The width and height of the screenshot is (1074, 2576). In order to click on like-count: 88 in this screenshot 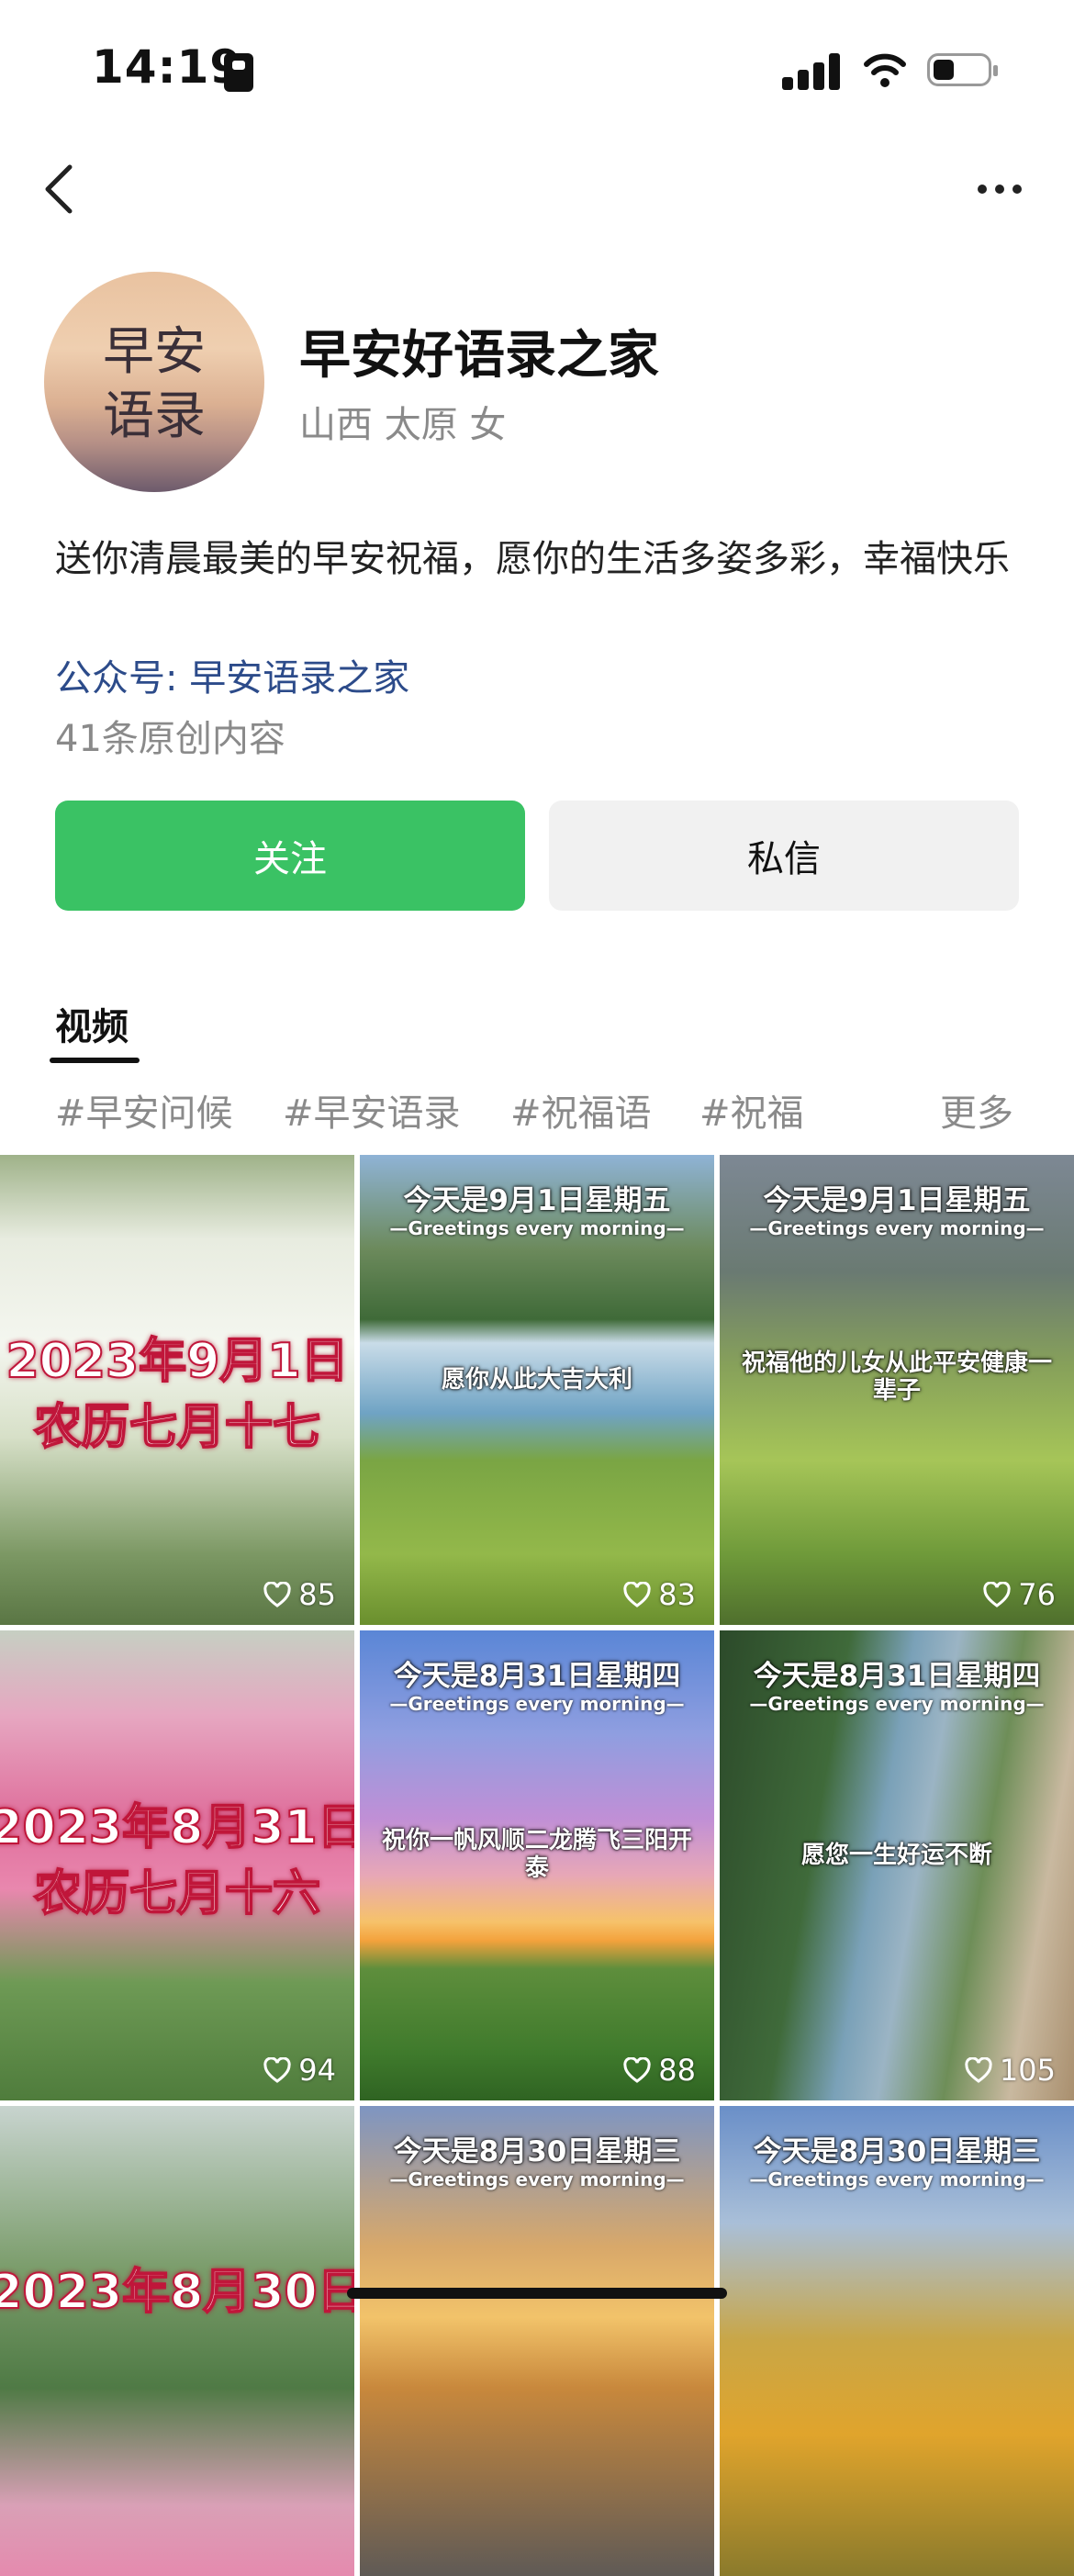, I will do `click(659, 2070)`.